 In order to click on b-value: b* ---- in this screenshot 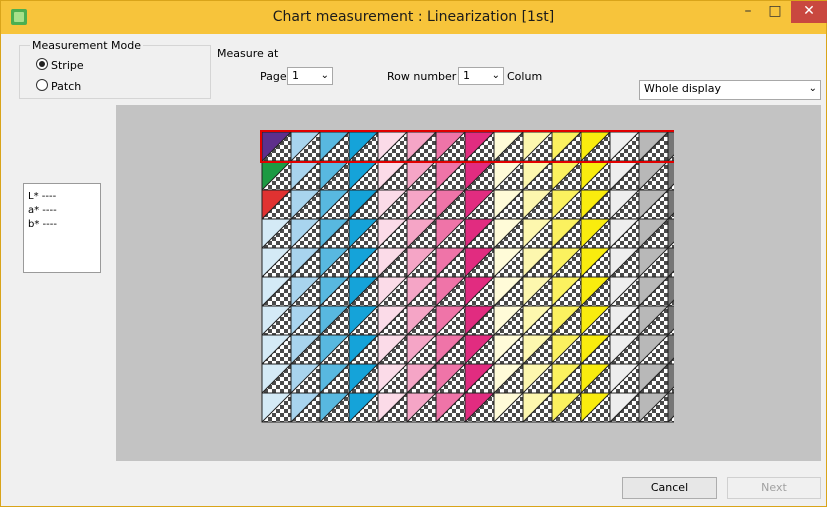, I will do `click(42, 224)`.